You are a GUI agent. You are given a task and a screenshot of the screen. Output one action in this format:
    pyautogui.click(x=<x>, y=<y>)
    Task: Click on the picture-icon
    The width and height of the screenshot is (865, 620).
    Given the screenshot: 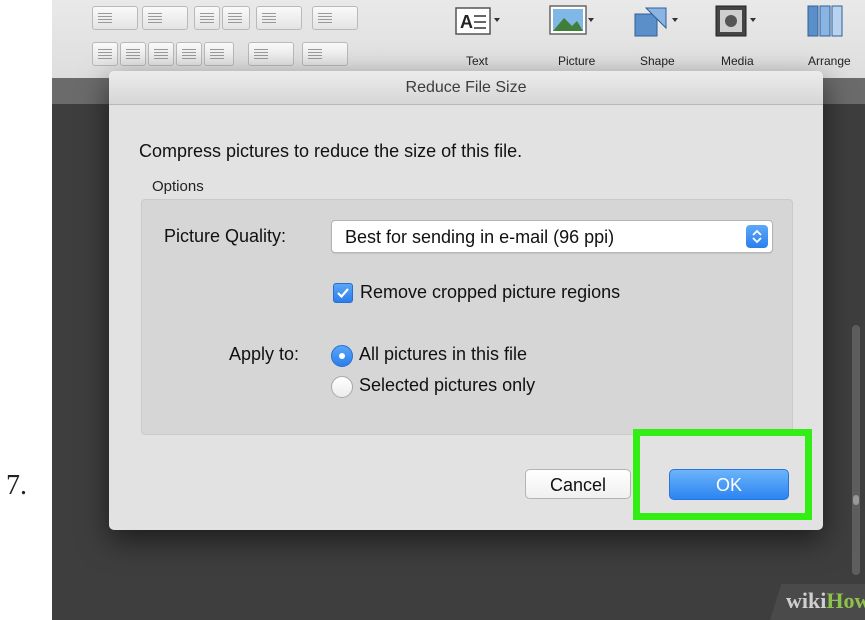 What is the action you would take?
    pyautogui.click(x=571, y=20)
    